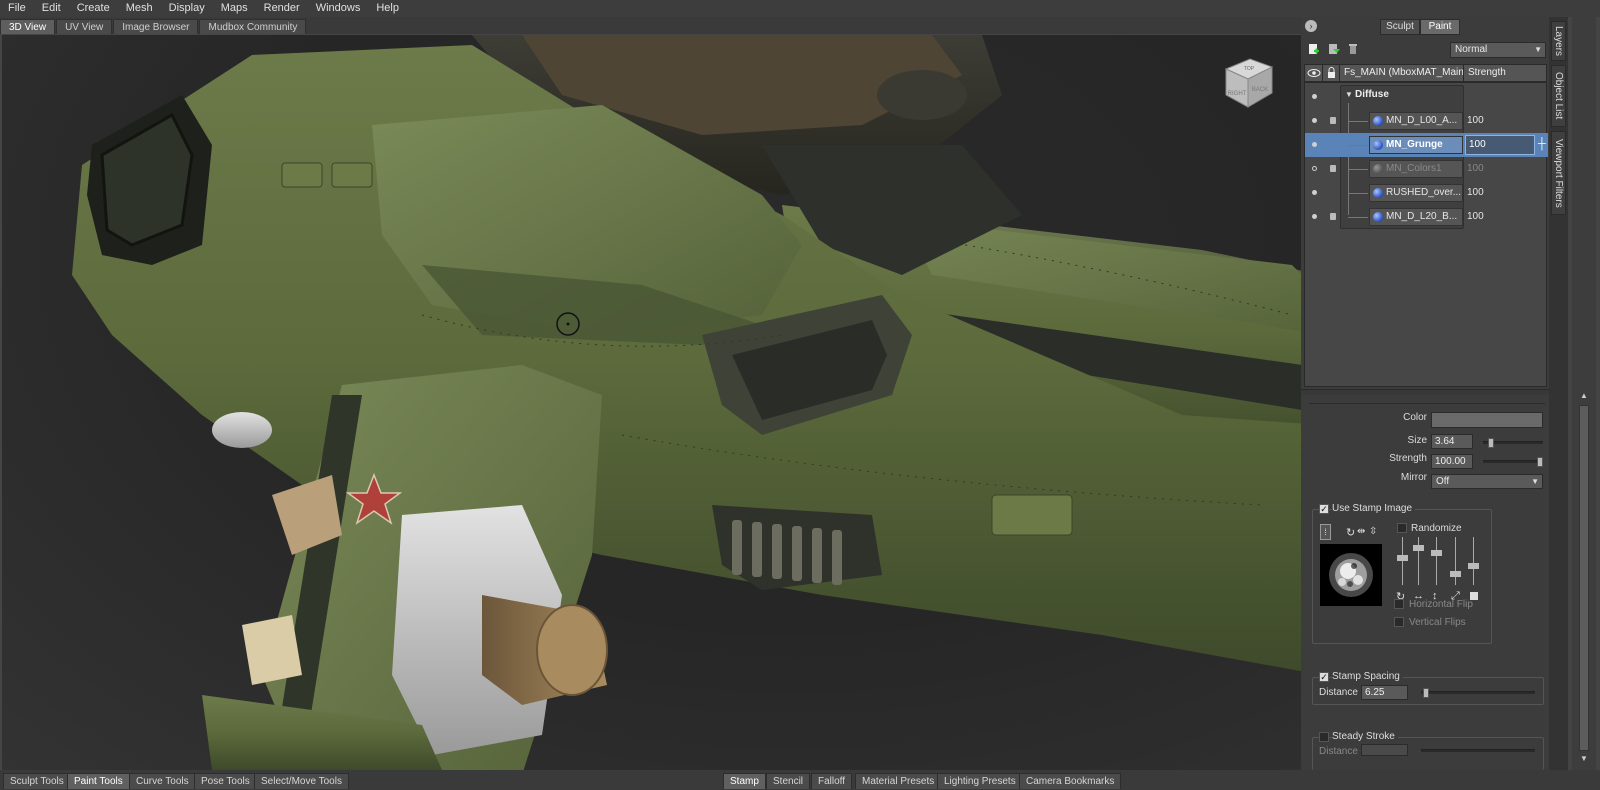  Describe the element at coordinates (1500, 145) in the screenshot. I see `layer-strength-input: 100` at that location.